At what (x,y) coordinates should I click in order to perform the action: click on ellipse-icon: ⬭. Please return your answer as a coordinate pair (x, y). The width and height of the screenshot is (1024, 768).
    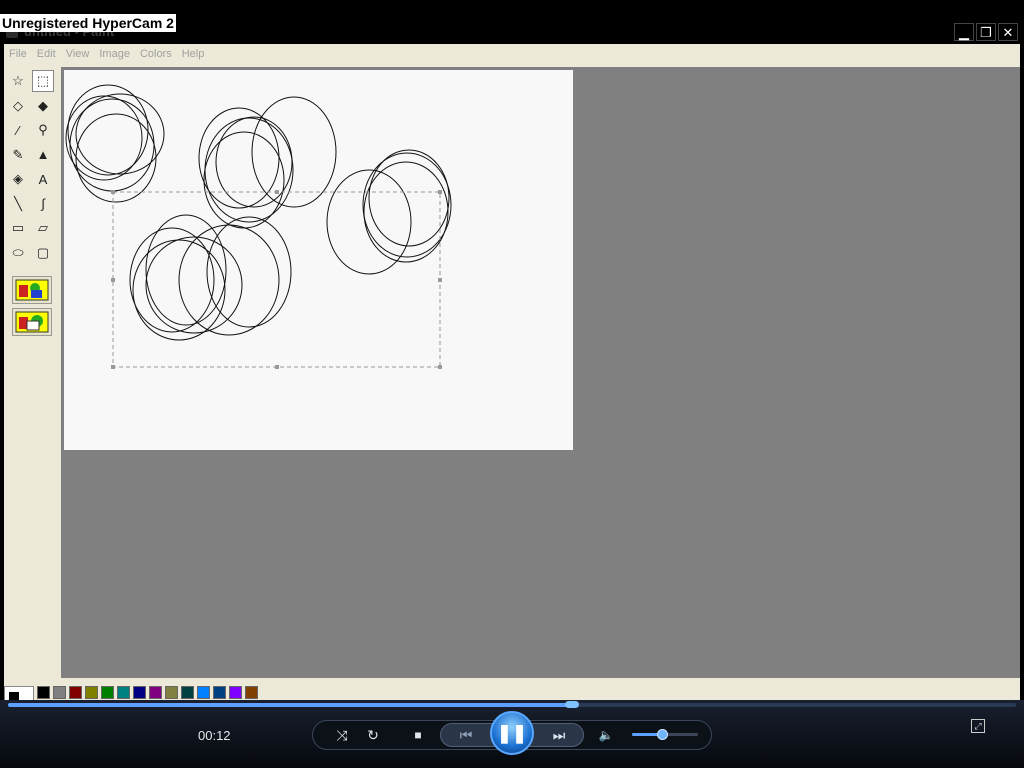
    Looking at the image, I should click on (18, 253).